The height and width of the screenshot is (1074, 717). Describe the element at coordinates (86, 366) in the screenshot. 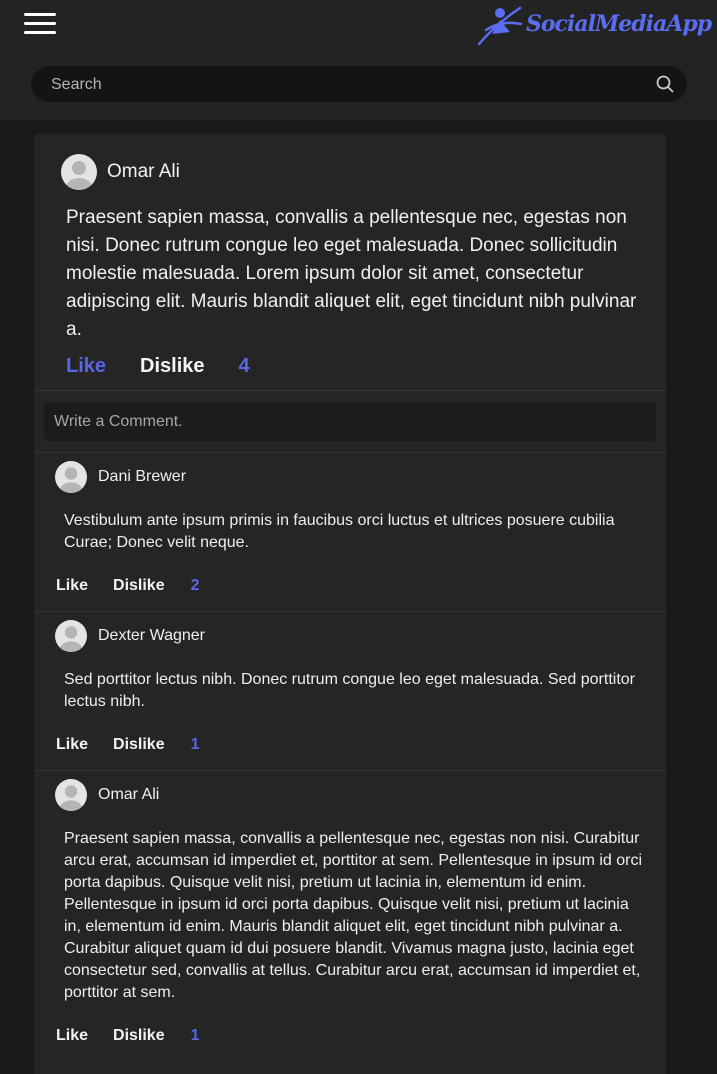

I see `post-like-button: Like` at that location.